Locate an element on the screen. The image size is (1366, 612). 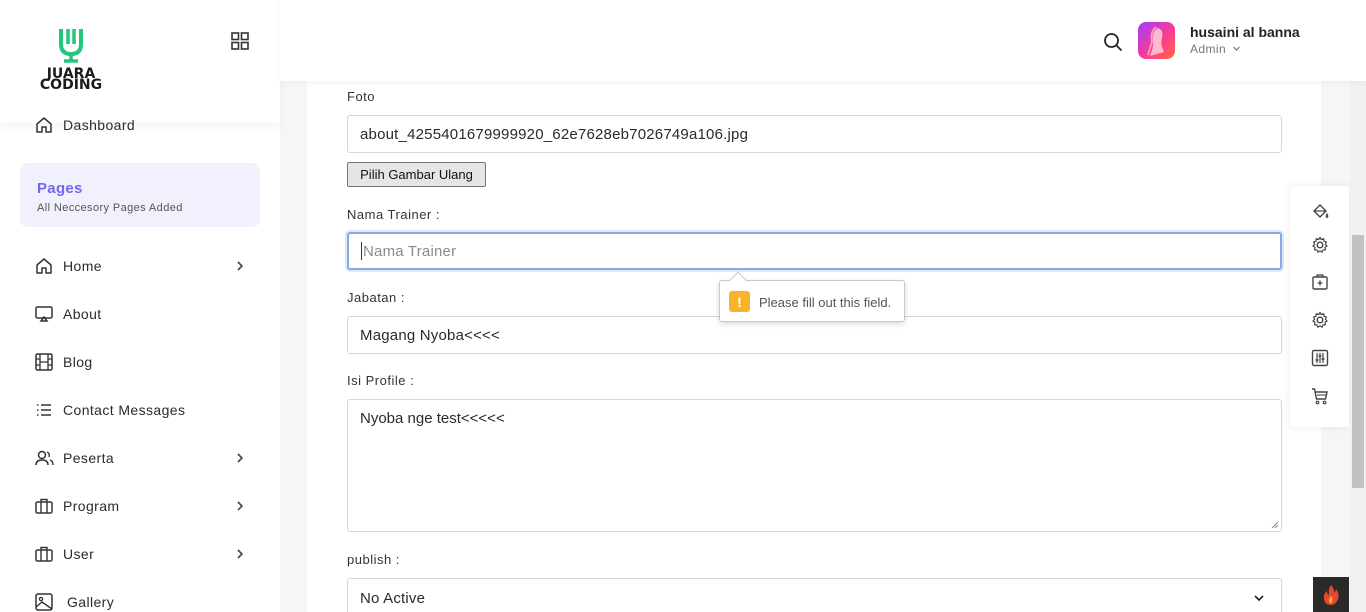
logo: JUARA CODING is located at coordinates (71, 59).